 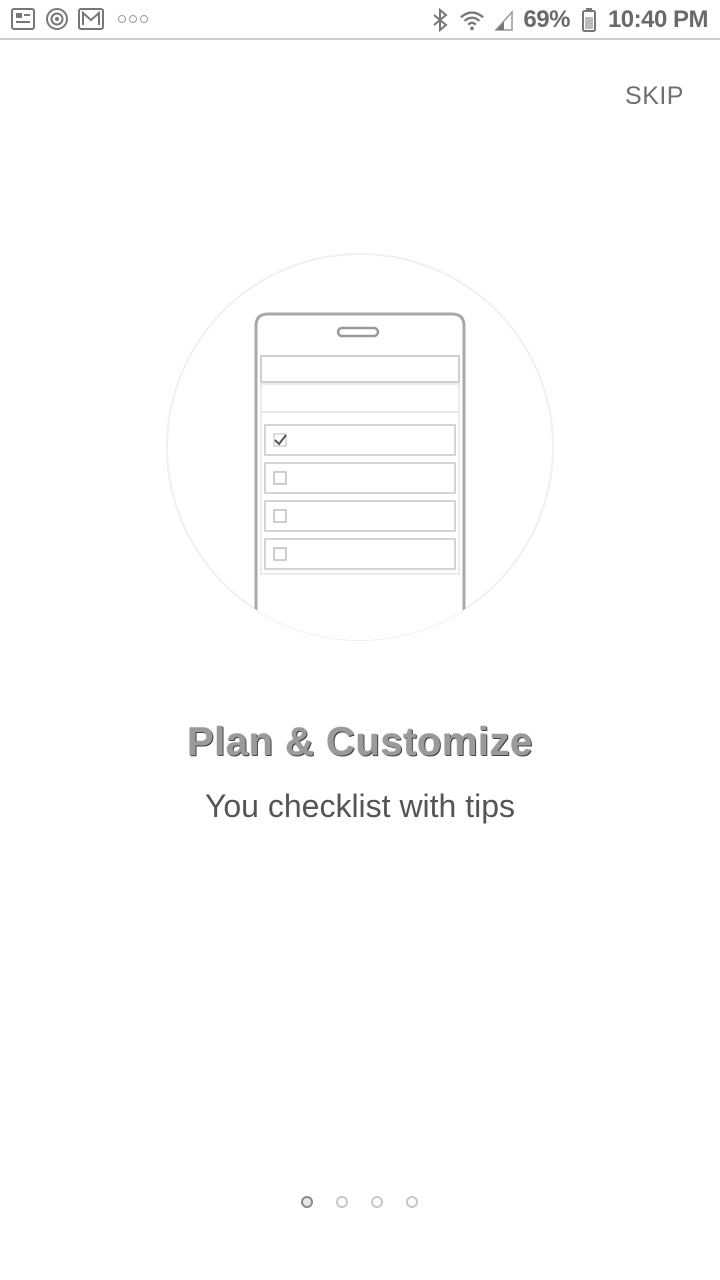 What do you see at coordinates (360, 742) in the screenshot?
I see `onboarding-title: Plan & Customize` at bounding box center [360, 742].